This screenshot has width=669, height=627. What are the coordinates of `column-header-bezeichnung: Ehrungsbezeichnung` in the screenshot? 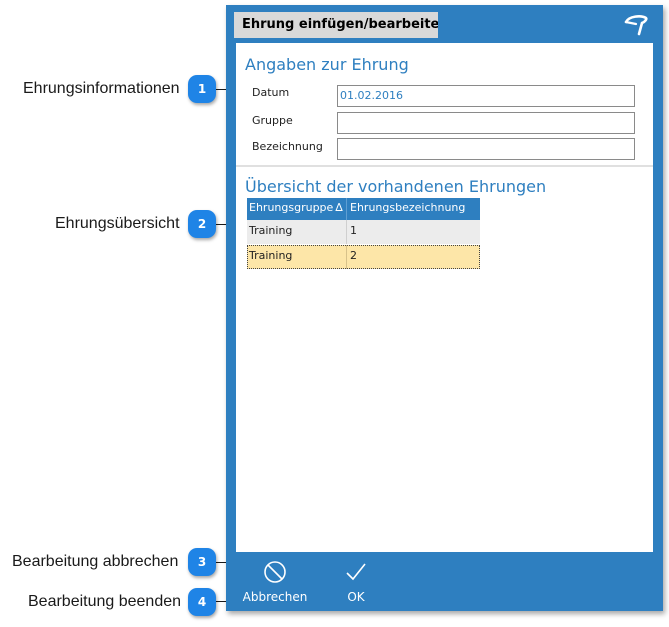 It's located at (414, 209).